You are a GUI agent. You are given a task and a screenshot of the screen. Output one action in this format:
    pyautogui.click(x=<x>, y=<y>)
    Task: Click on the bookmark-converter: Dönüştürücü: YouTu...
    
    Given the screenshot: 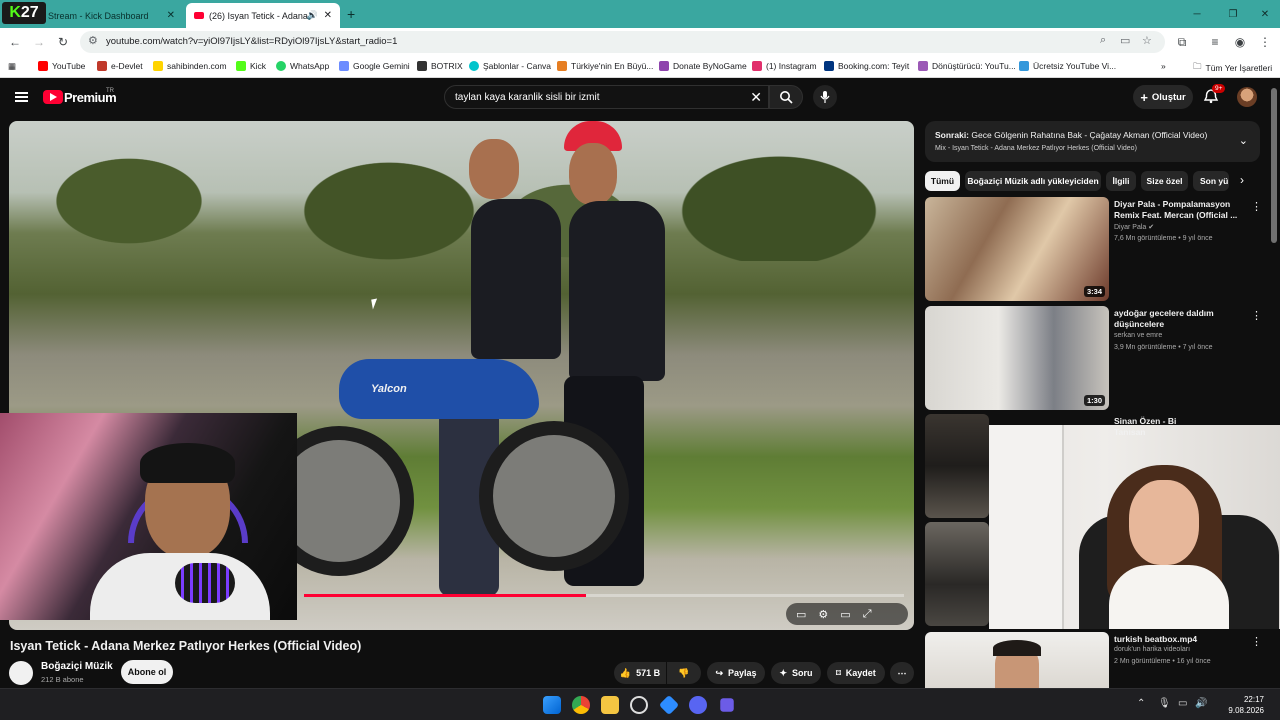 What is the action you would take?
    pyautogui.click(x=967, y=66)
    